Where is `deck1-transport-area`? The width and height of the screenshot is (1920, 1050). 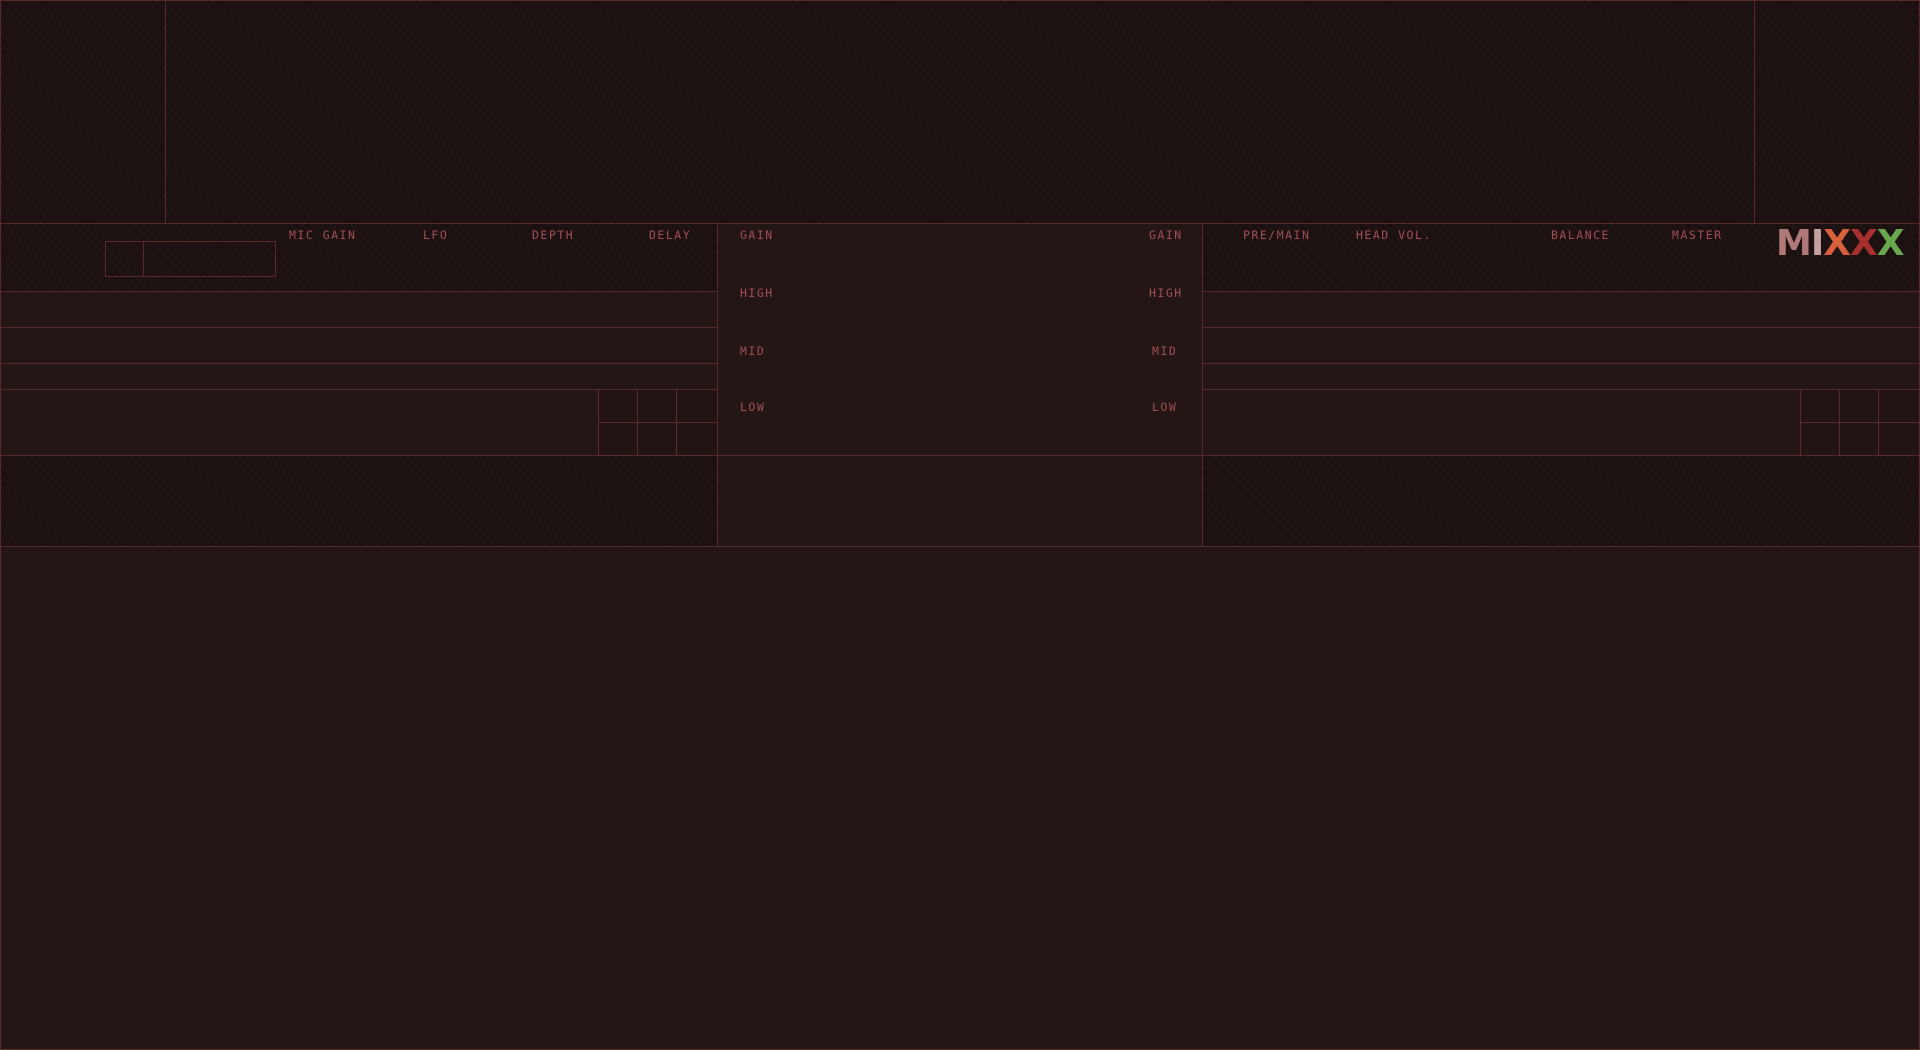 deck1-transport-area is located at coordinates (299, 422).